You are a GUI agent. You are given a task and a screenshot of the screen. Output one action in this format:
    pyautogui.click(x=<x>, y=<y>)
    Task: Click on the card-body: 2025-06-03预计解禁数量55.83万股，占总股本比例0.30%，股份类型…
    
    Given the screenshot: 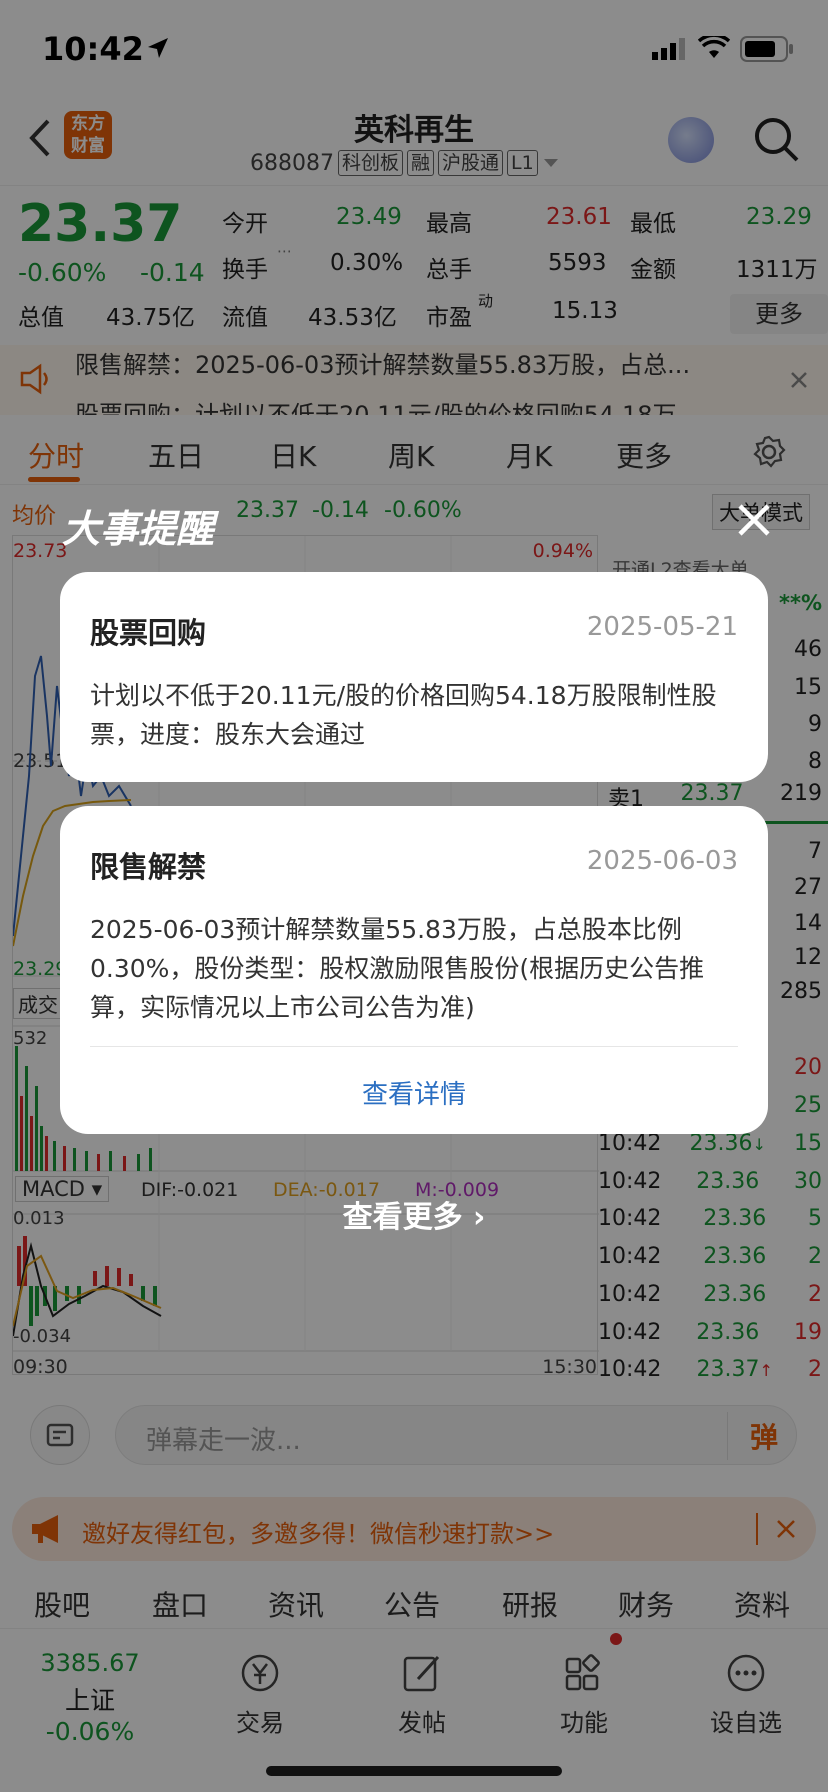 What is the action you would take?
    pyautogui.click(x=397, y=968)
    